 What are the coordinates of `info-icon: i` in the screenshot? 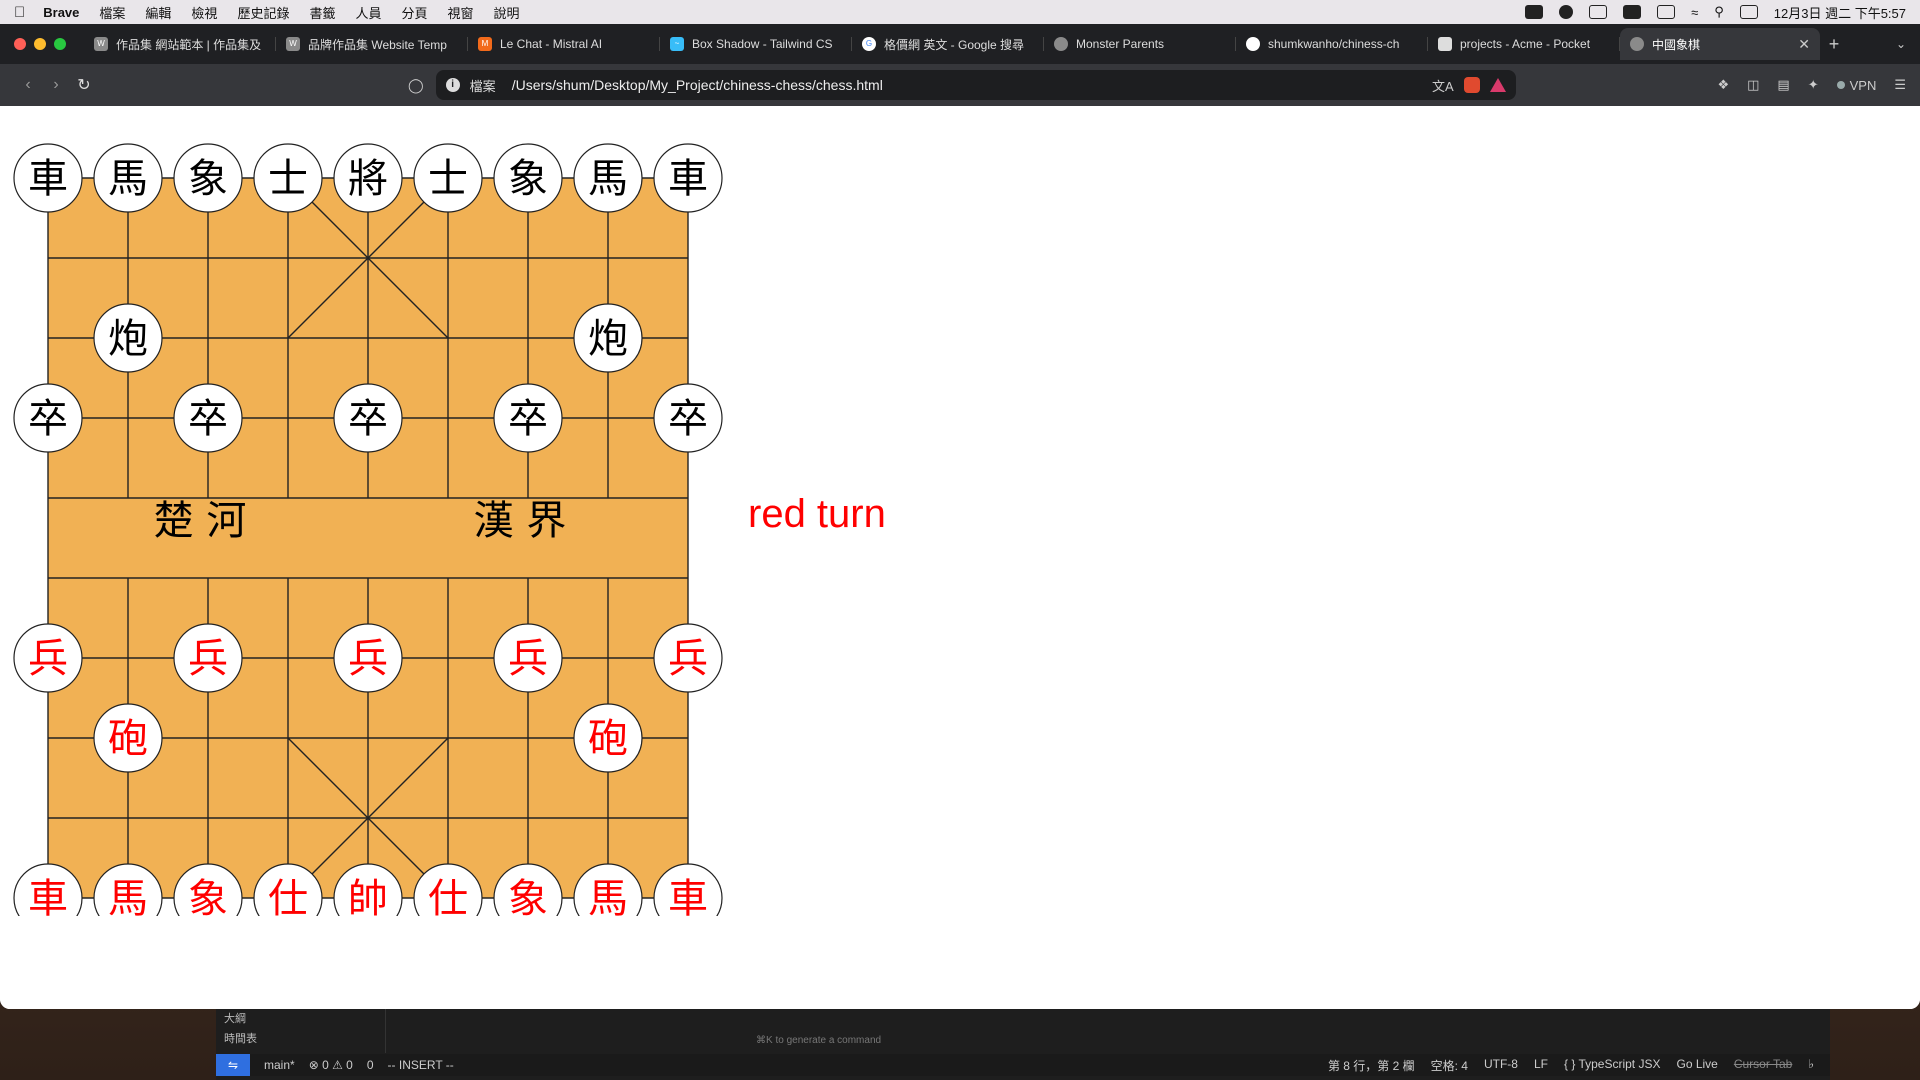 It's located at (452, 85).